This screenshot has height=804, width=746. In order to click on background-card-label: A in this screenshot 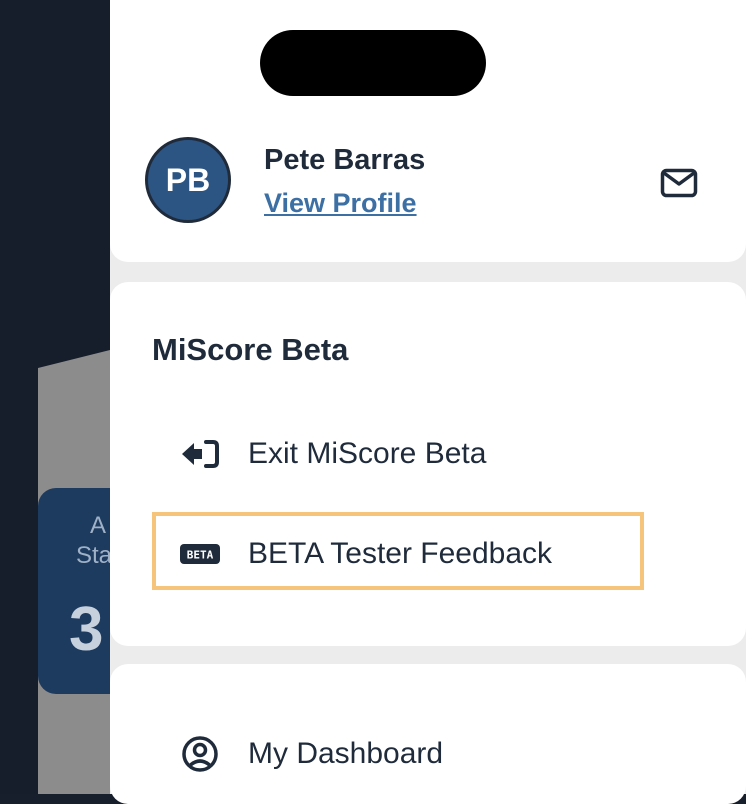, I will do `click(98, 525)`.